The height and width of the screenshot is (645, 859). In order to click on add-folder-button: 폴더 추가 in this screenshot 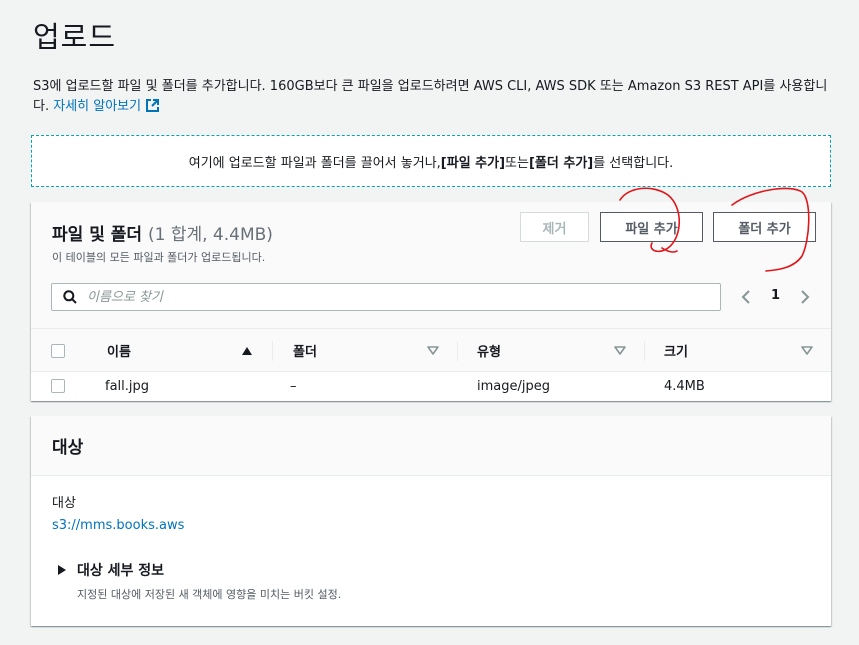, I will do `click(764, 227)`.